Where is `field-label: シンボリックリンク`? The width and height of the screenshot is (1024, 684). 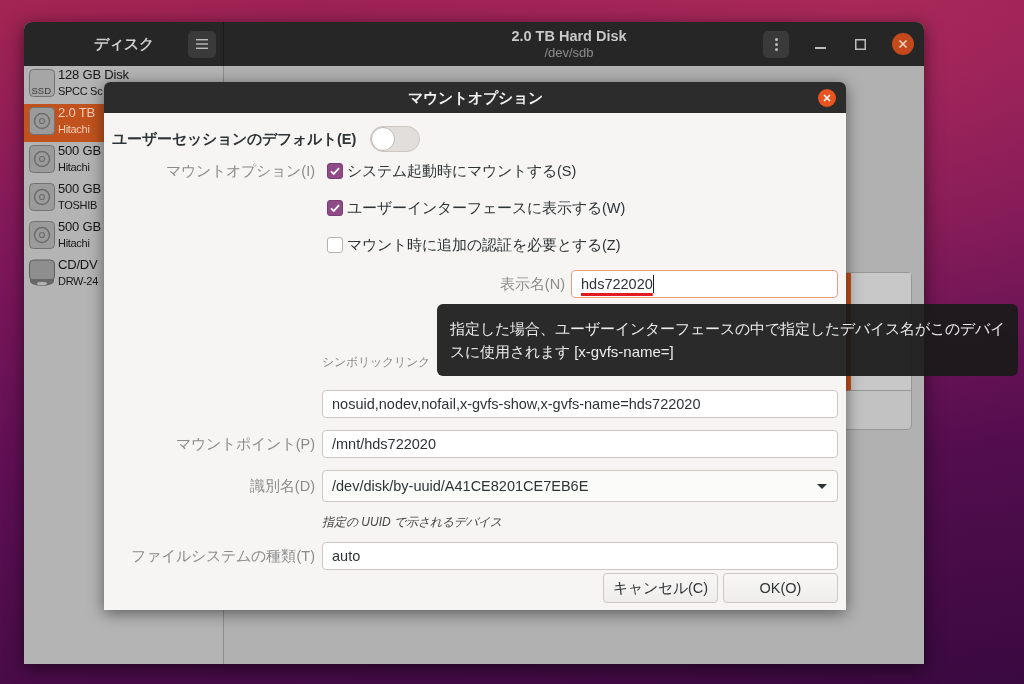 field-label: シンボリックリンク is located at coordinates (376, 362).